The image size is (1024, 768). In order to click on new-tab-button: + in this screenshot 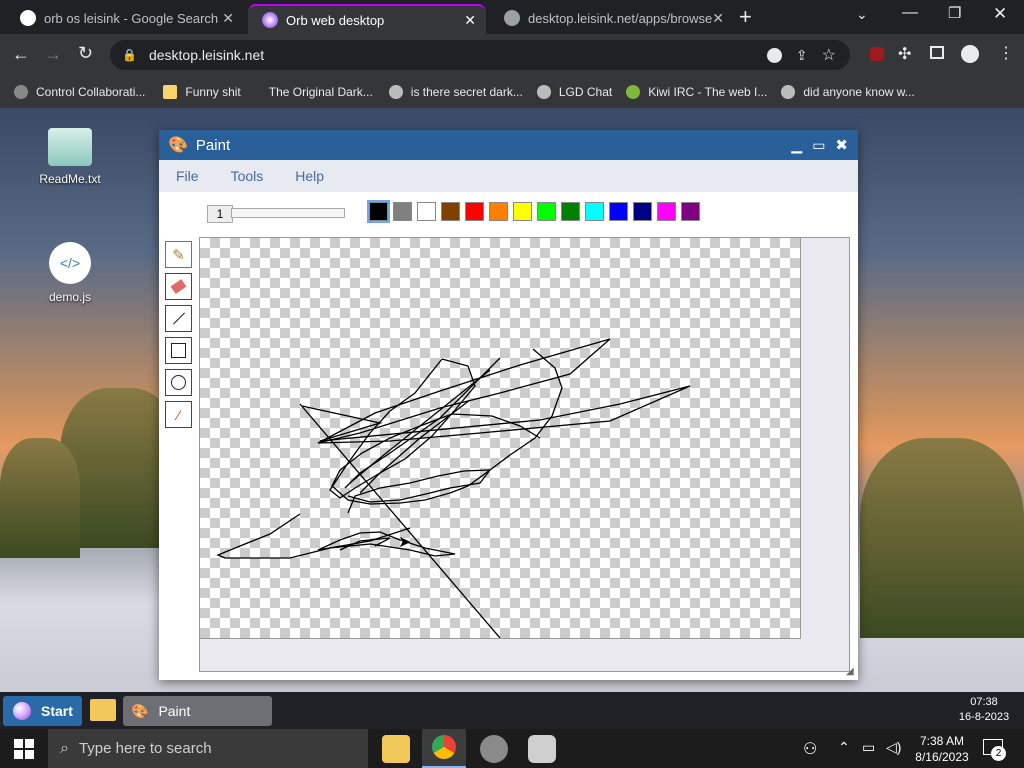, I will do `click(745, 17)`.